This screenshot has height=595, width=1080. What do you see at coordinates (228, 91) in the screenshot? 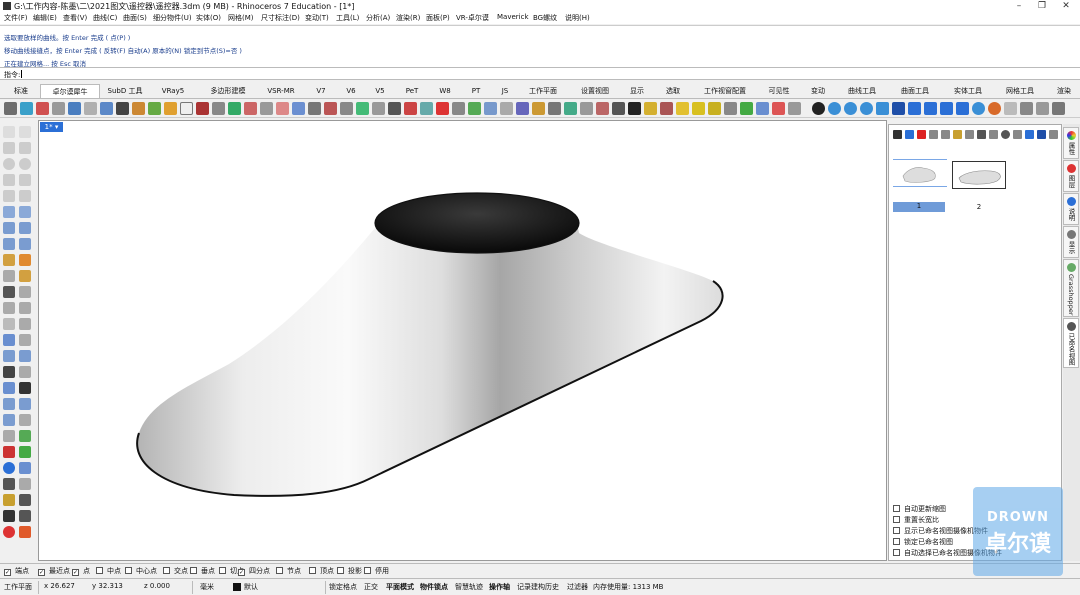
I see `tab-polygon: 多边形建模` at bounding box center [228, 91].